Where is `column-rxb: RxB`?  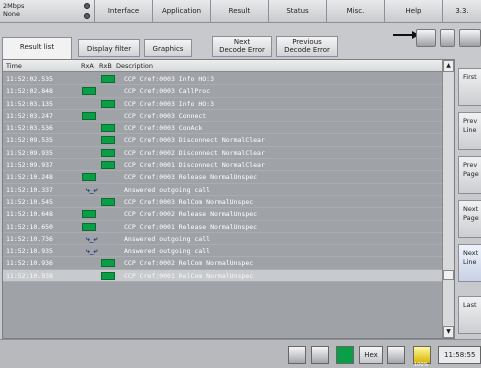 column-rxb: RxB is located at coordinates (105, 66).